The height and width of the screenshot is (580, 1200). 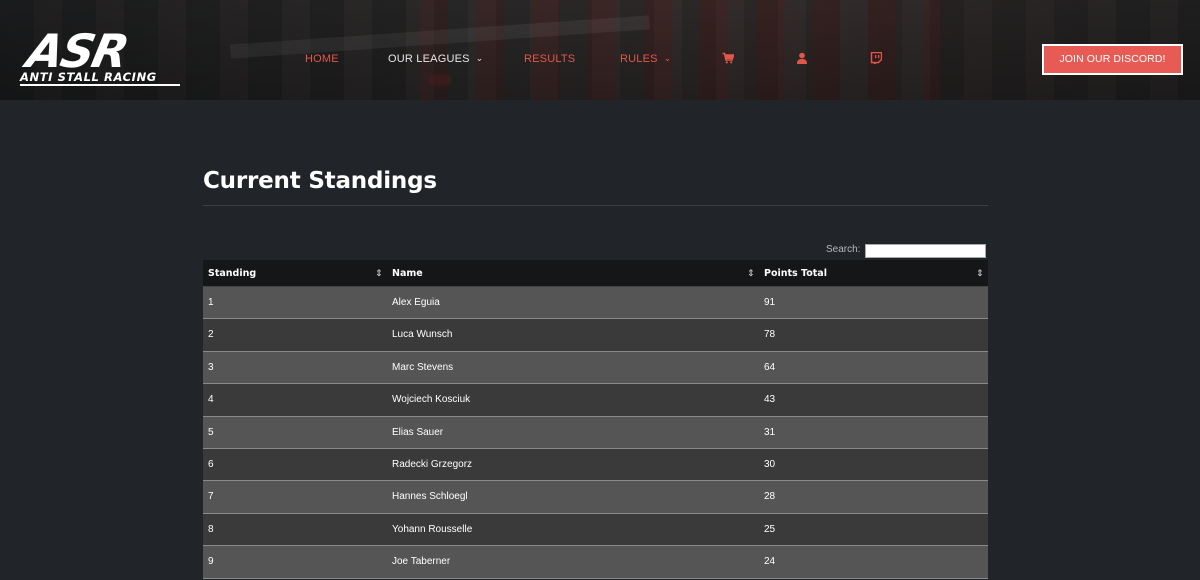 What do you see at coordinates (595, 303) in the screenshot?
I see `table-row: 1 Alex Eguia 91` at bounding box center [595, 303].